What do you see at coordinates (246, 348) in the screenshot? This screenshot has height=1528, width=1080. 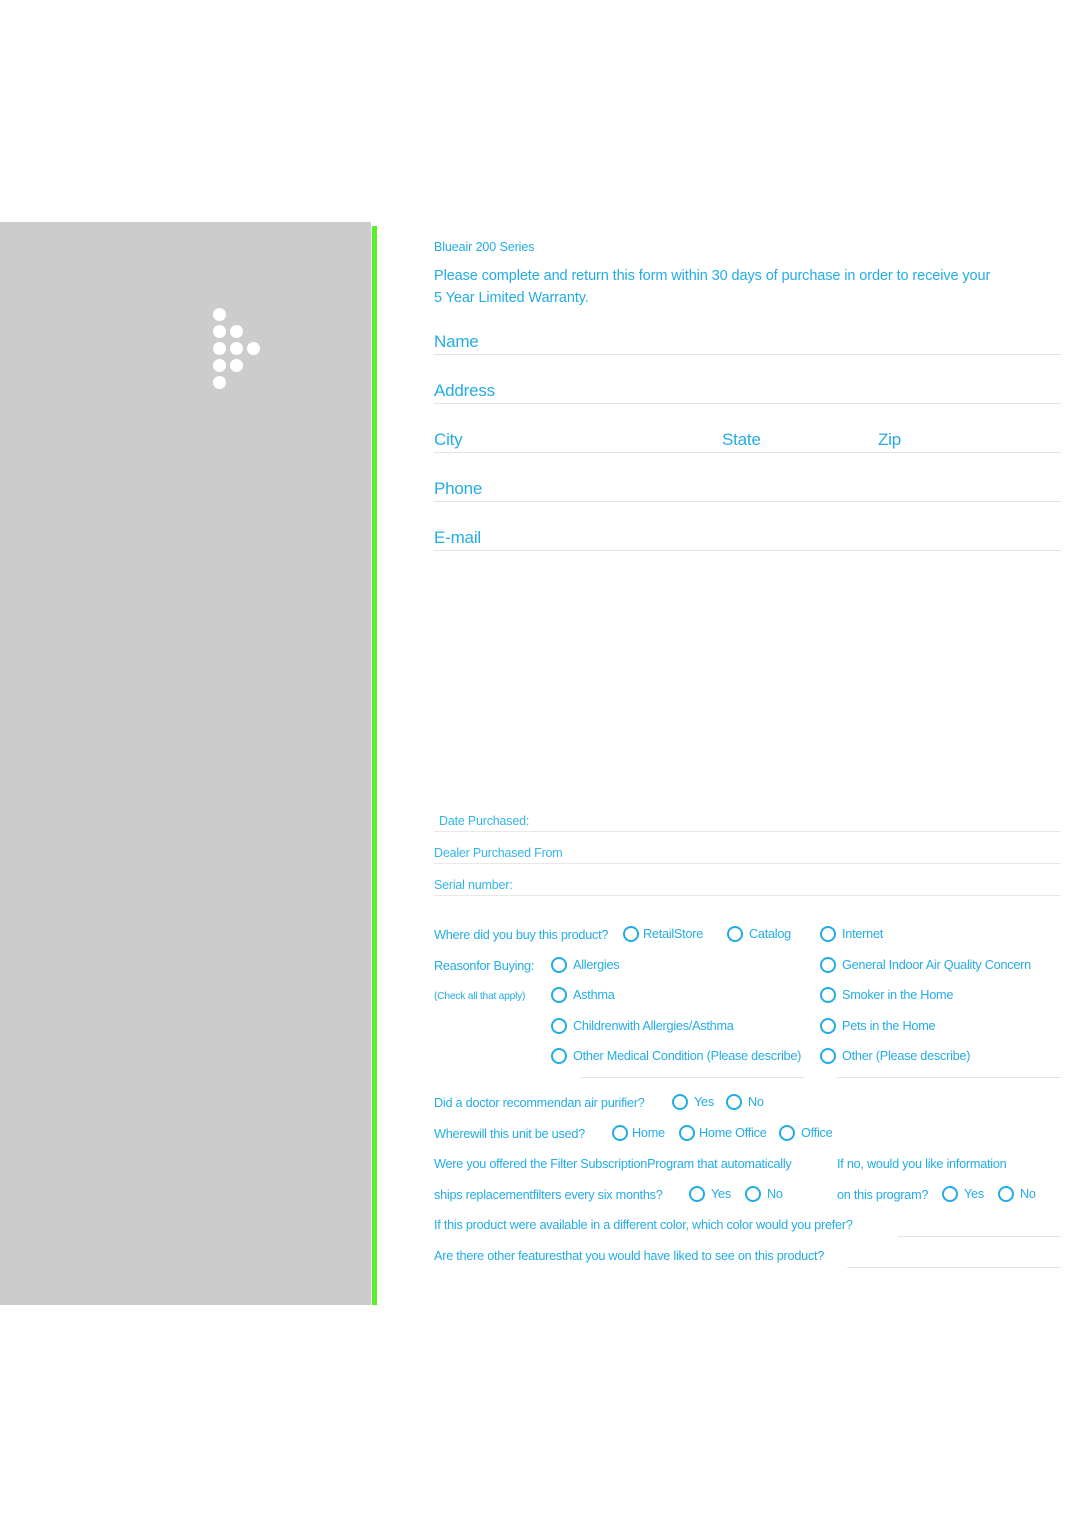 I see `blueair-dot-arrow-logo` at bounding box center [246, 348].